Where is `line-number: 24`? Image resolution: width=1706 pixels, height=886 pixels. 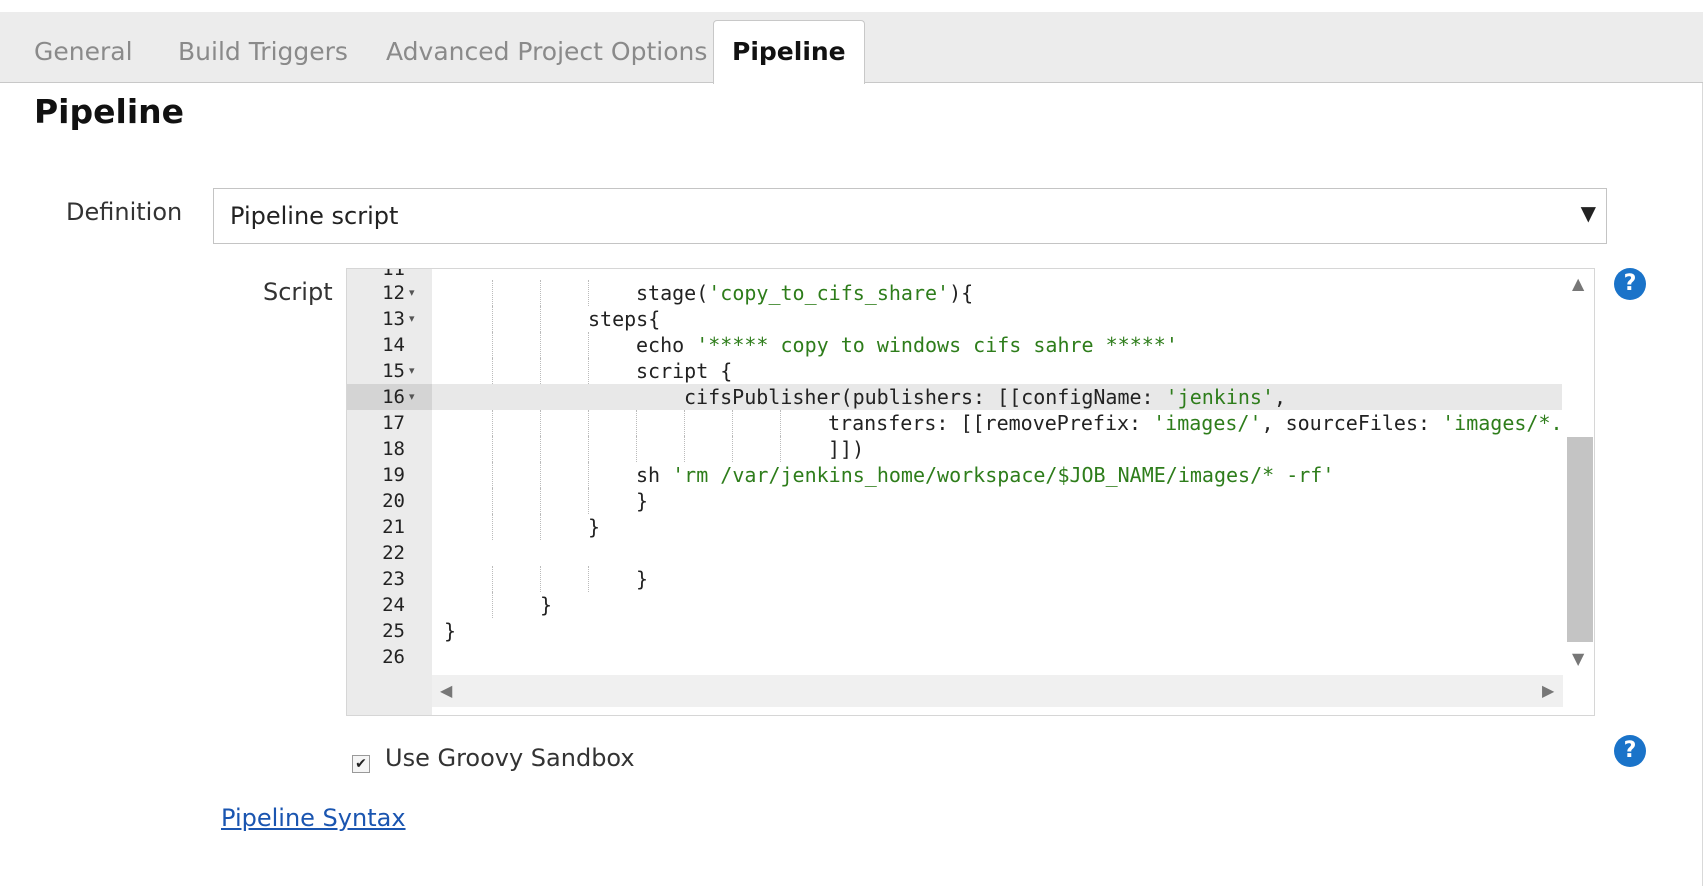 line-number: 24 is located at coordinates (393, 605).